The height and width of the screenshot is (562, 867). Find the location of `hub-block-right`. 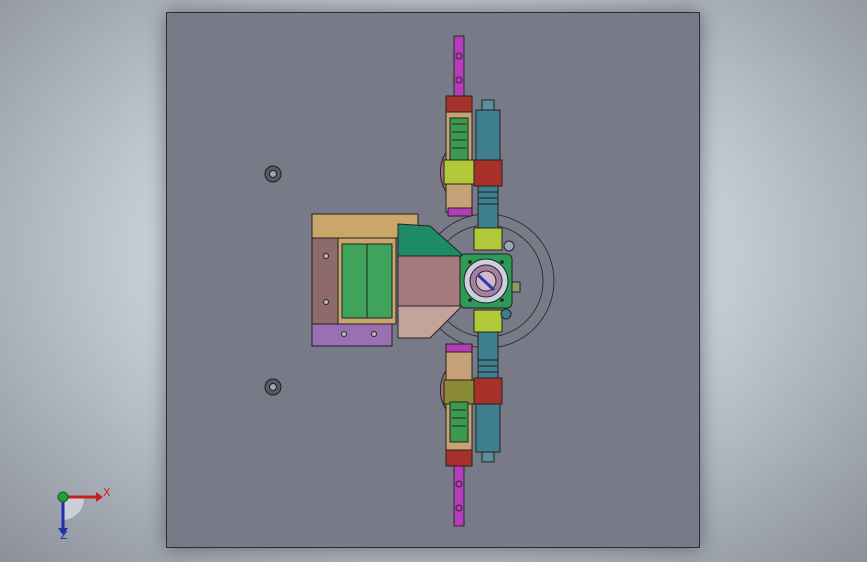

hub-block-right is located at coordinates (516, 287).